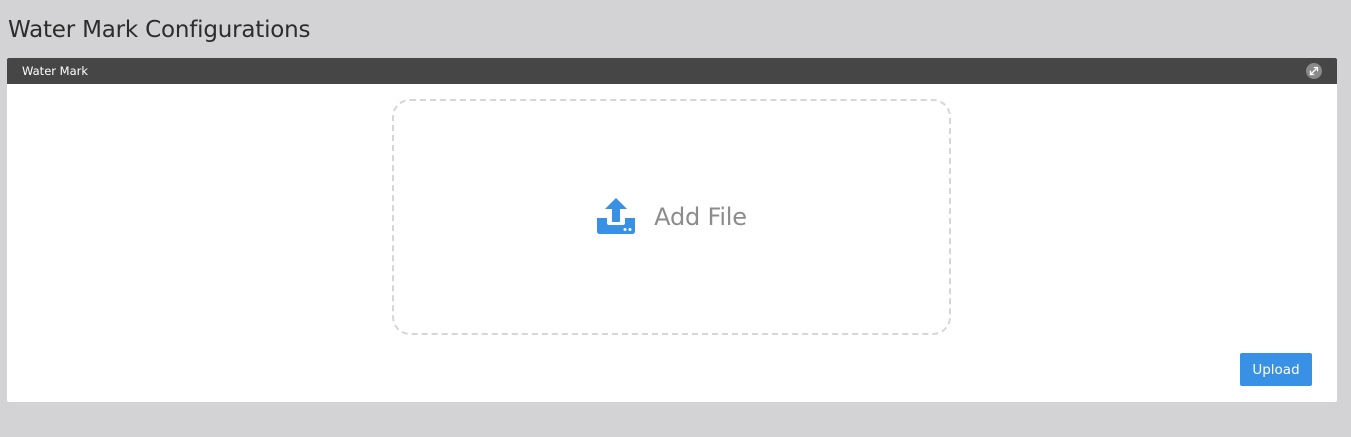 Image resolution: width=1351 pixels, height=437 pixels. Describe the element at coordinates (700, 217) in the screenshot. I see `add-file-label: Add File` at that location.